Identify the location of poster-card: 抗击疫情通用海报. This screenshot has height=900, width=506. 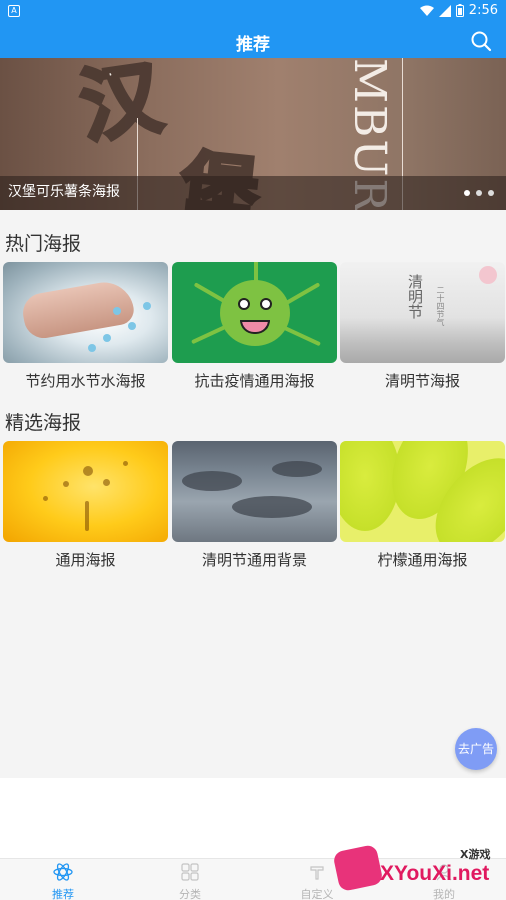
(254, 326).